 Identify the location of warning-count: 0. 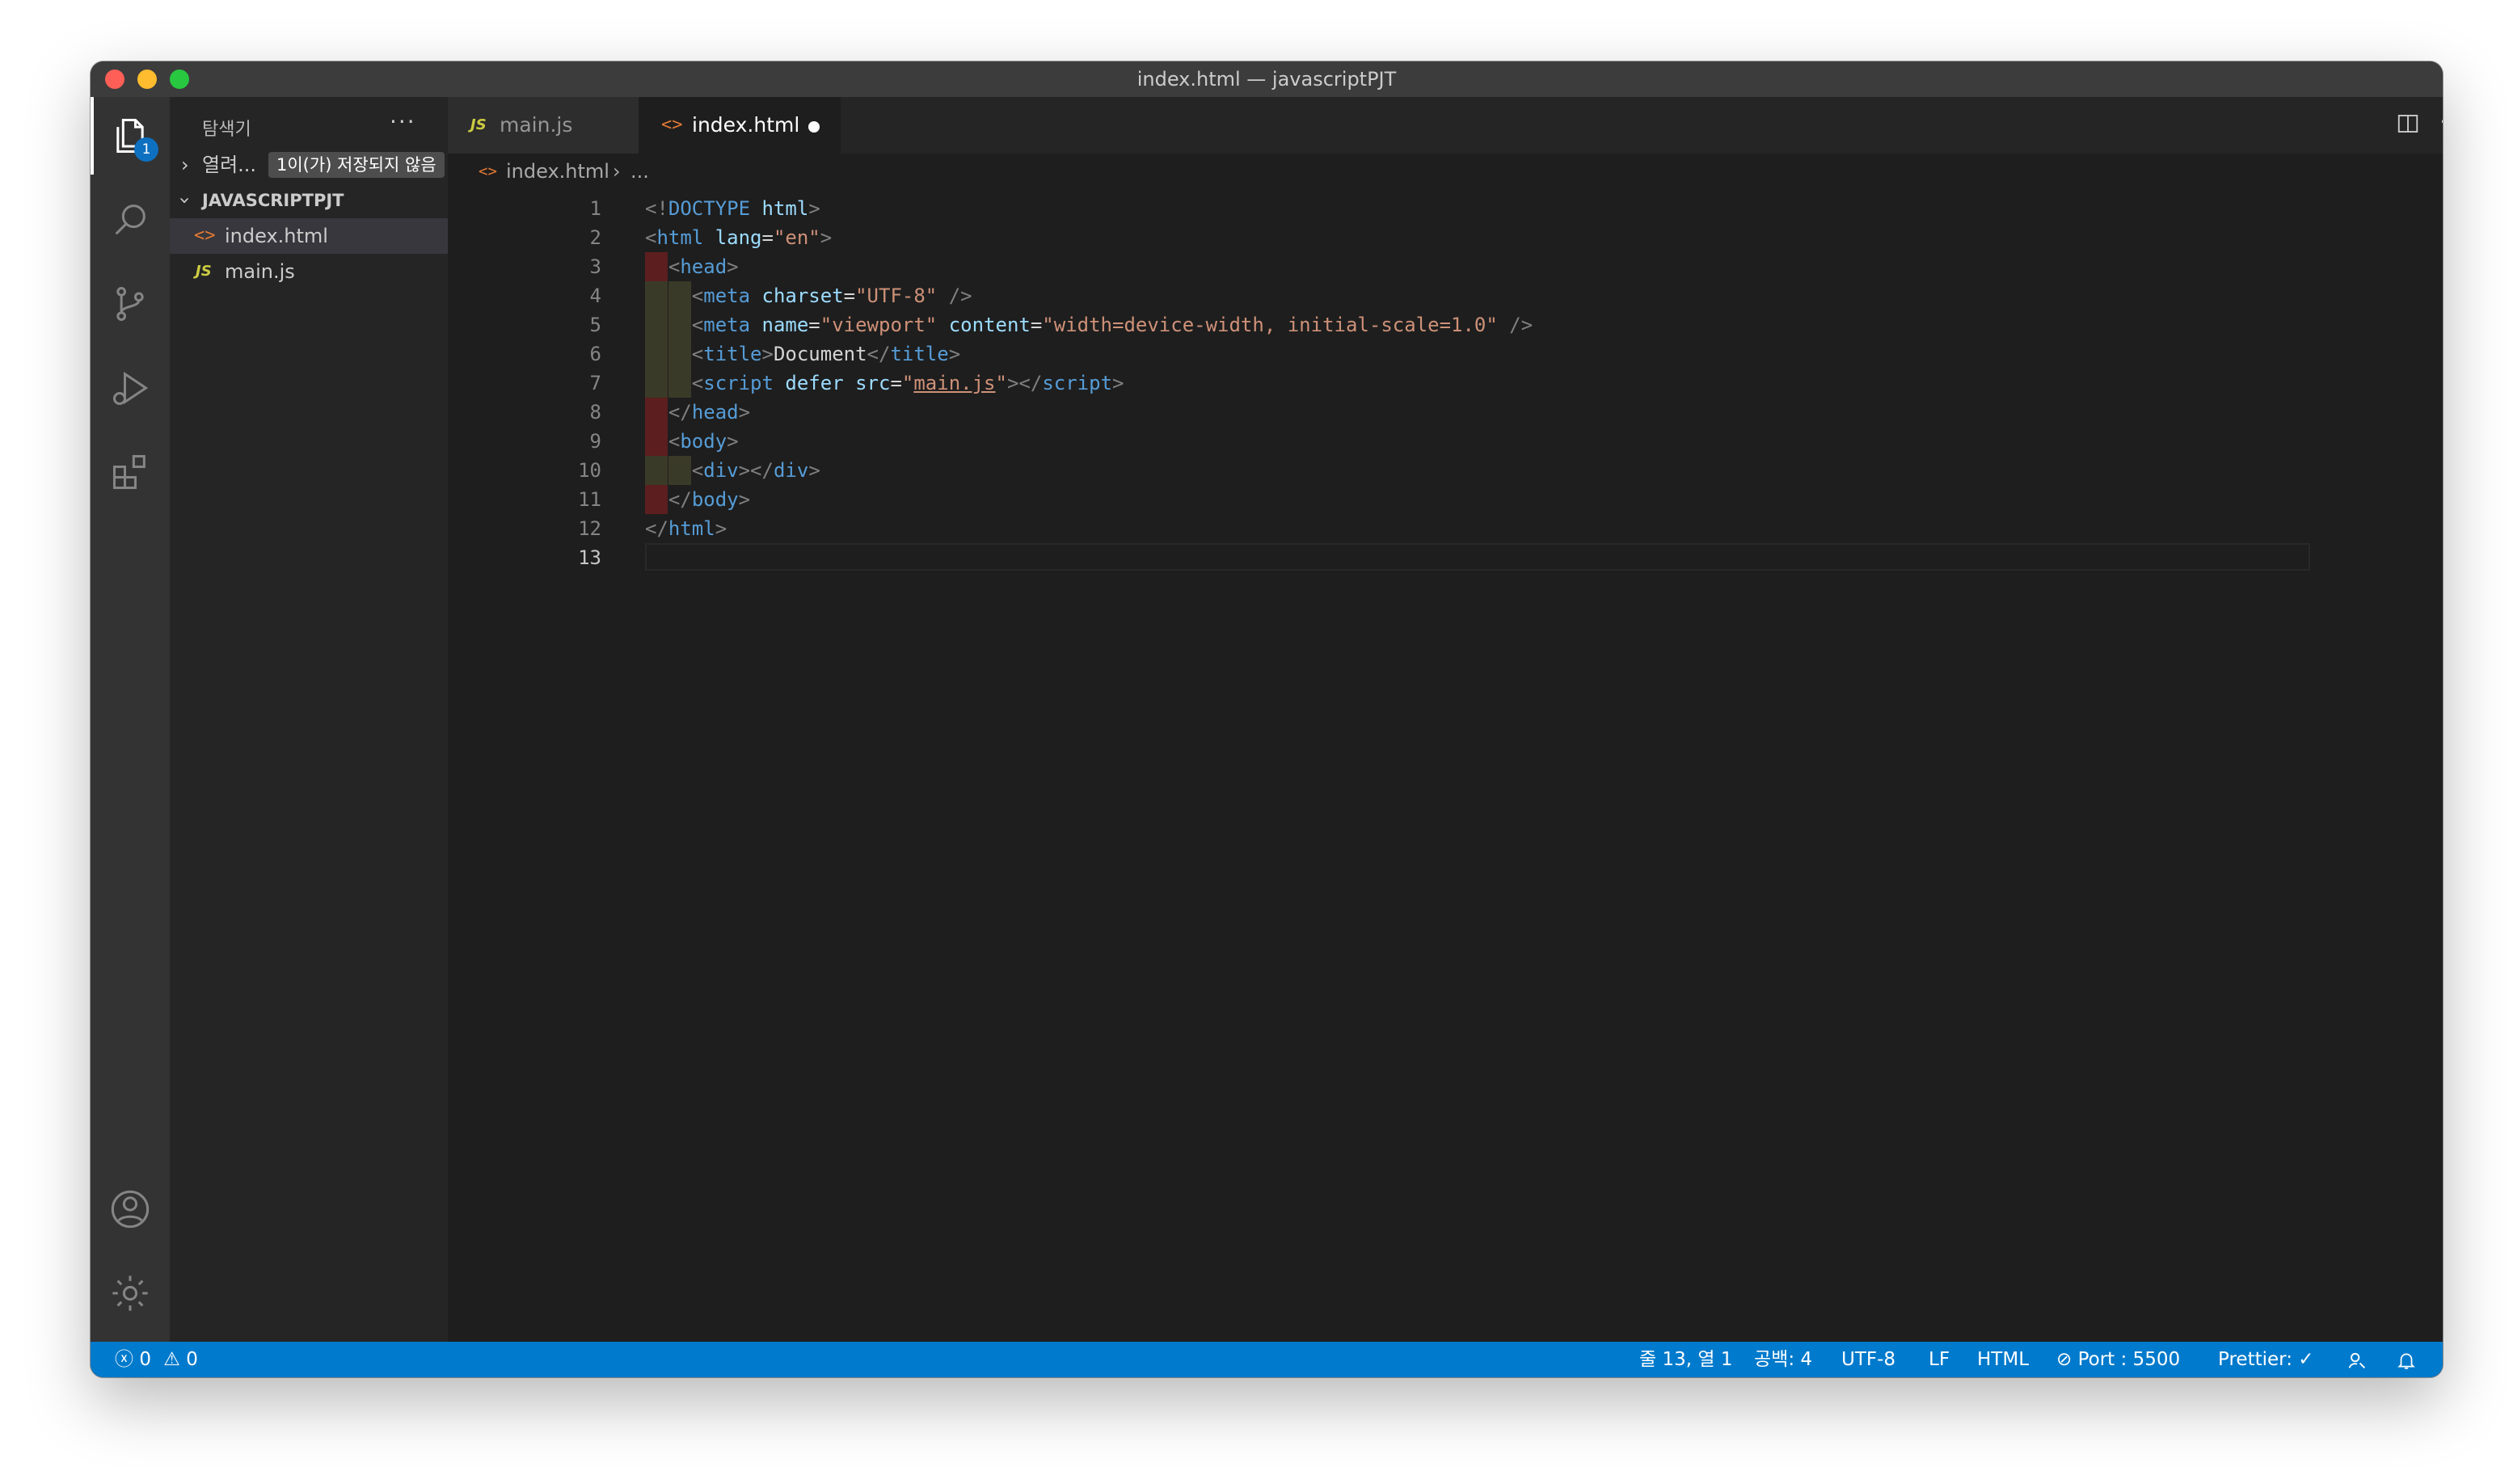
(192, 1359).